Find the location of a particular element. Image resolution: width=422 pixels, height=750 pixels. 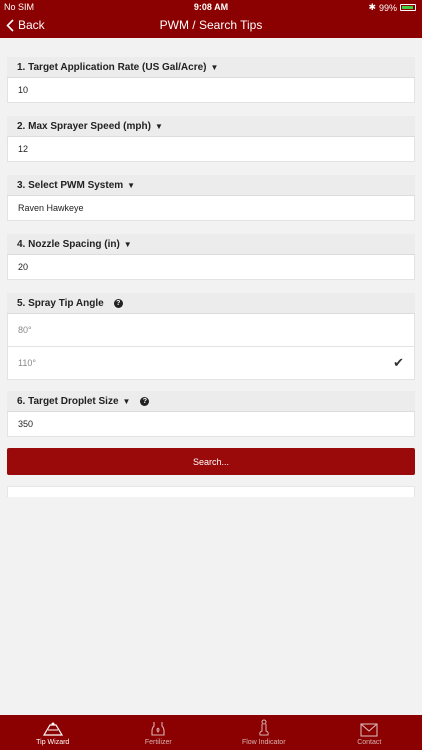

option-label: 110° is located at coordinates (27, 363).